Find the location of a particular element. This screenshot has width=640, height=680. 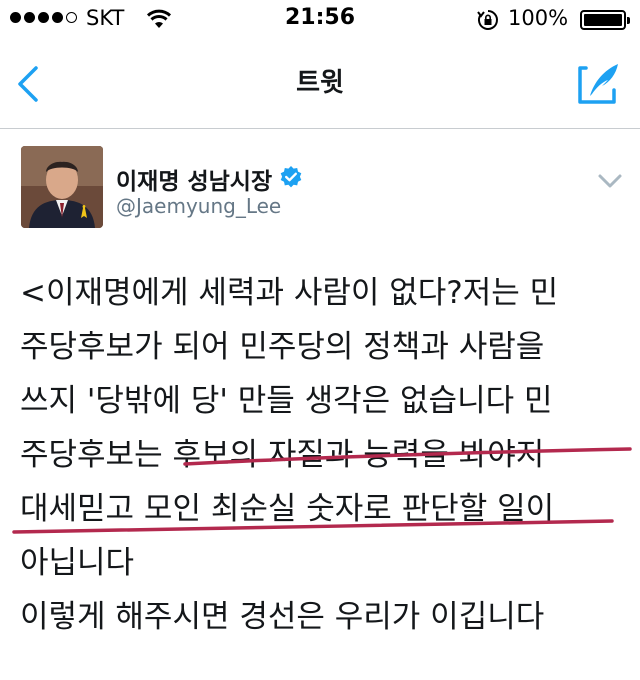

display-name: 이재명 성남시장 is located at coordinates (194, 179).